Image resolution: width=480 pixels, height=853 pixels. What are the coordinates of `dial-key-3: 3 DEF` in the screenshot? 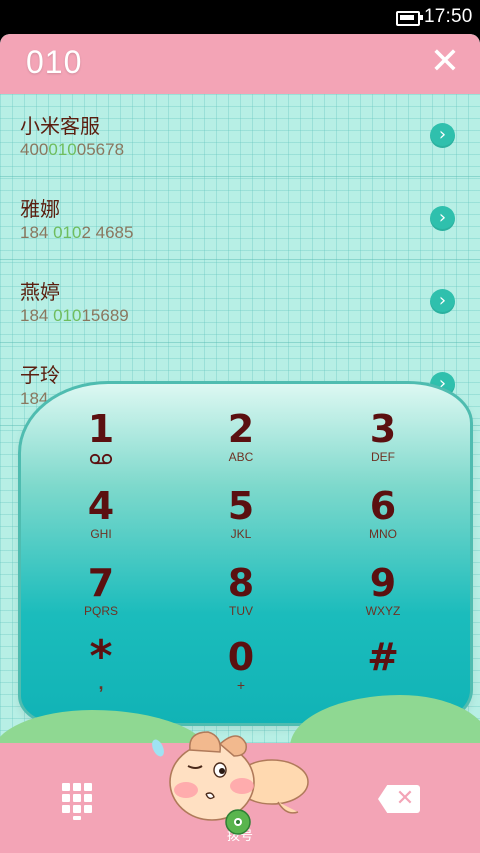 It's located at (383, 444).